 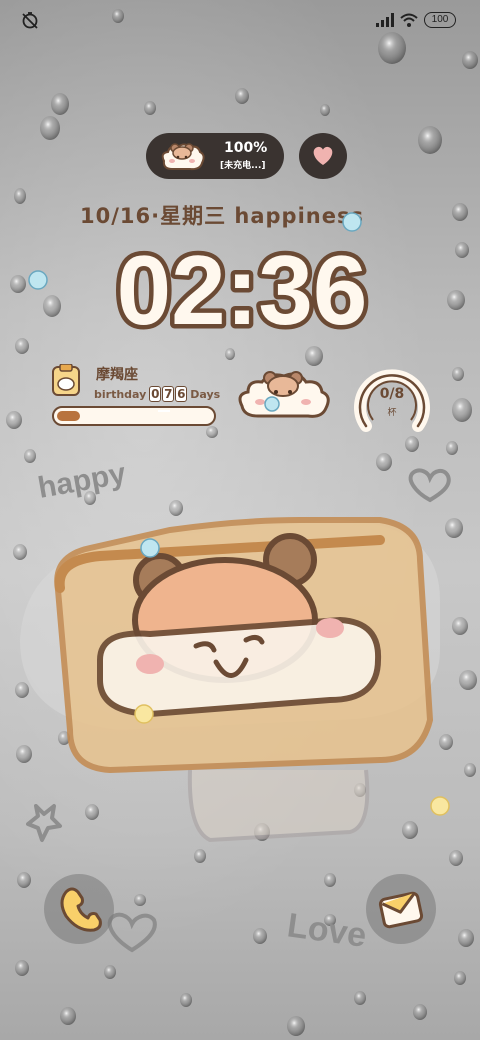 I want to click on sparkle-star-icon, so click(x=44, y=823).